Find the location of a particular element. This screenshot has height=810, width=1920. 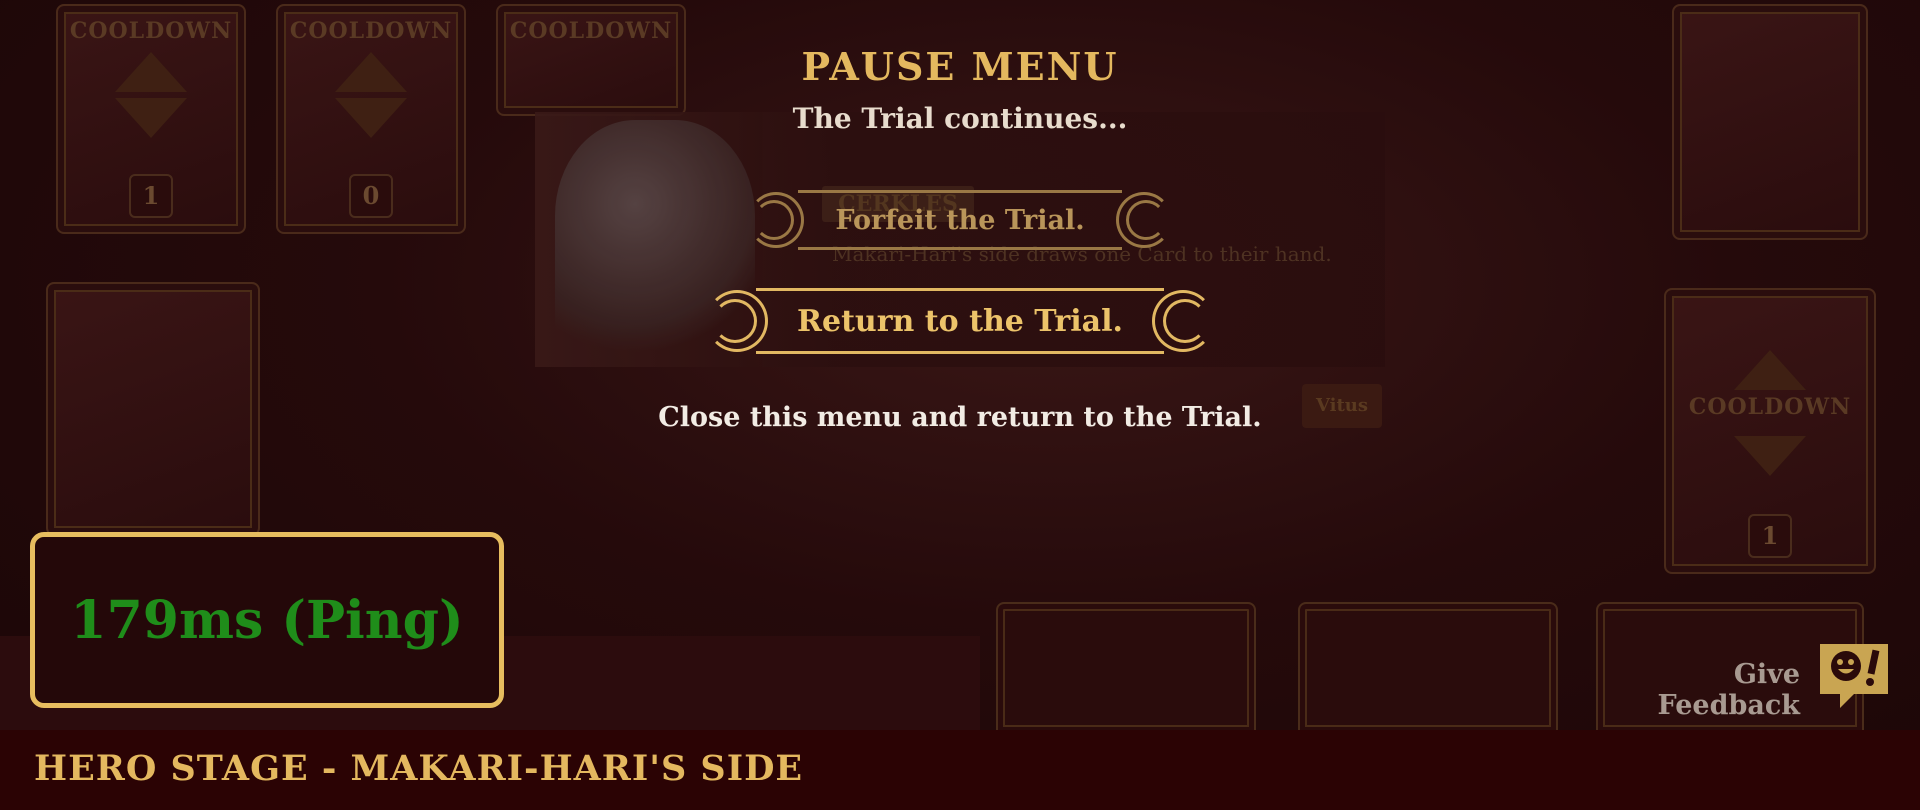

forfeit-trial-label: Forfeit the Trial. is located at coordinates (960, 220).